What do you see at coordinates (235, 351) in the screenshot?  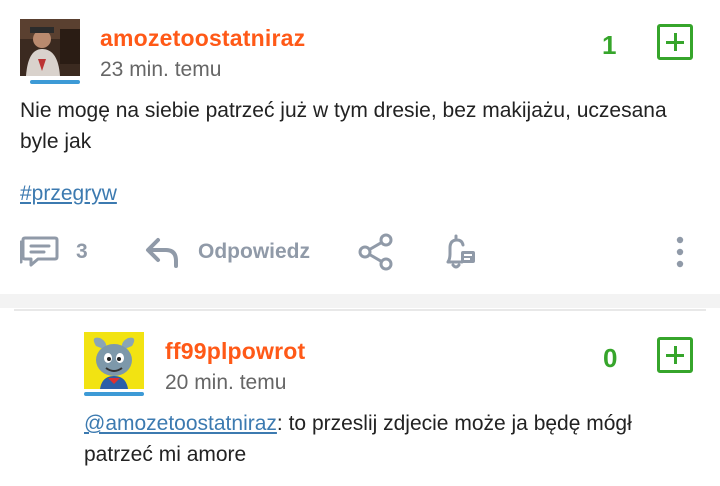 I see `reply-username: ff99plpowrot` at bounding box center [235, 351].